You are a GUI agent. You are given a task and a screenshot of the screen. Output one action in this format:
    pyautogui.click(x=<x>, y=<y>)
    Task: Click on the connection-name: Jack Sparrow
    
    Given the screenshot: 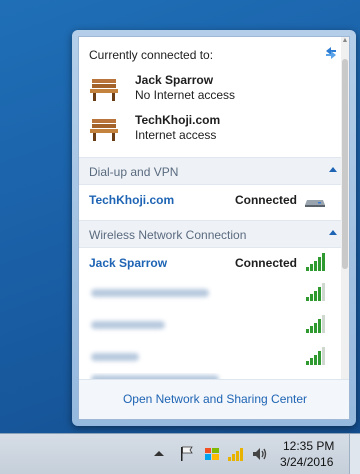 What is the action you would take?
    pyautogui.click(x=174, y=80)
    